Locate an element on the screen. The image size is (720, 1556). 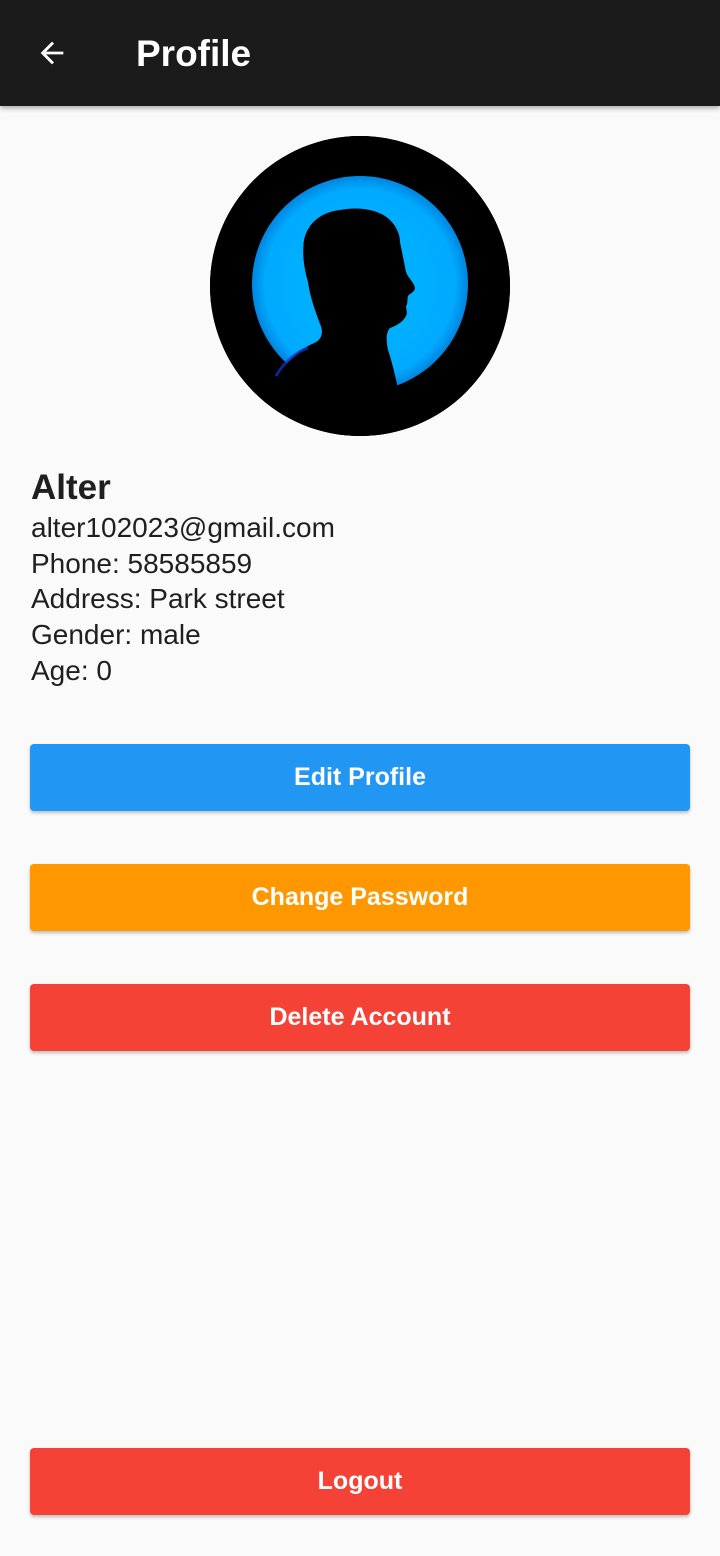
avatar is located at coordinates (360, 286).